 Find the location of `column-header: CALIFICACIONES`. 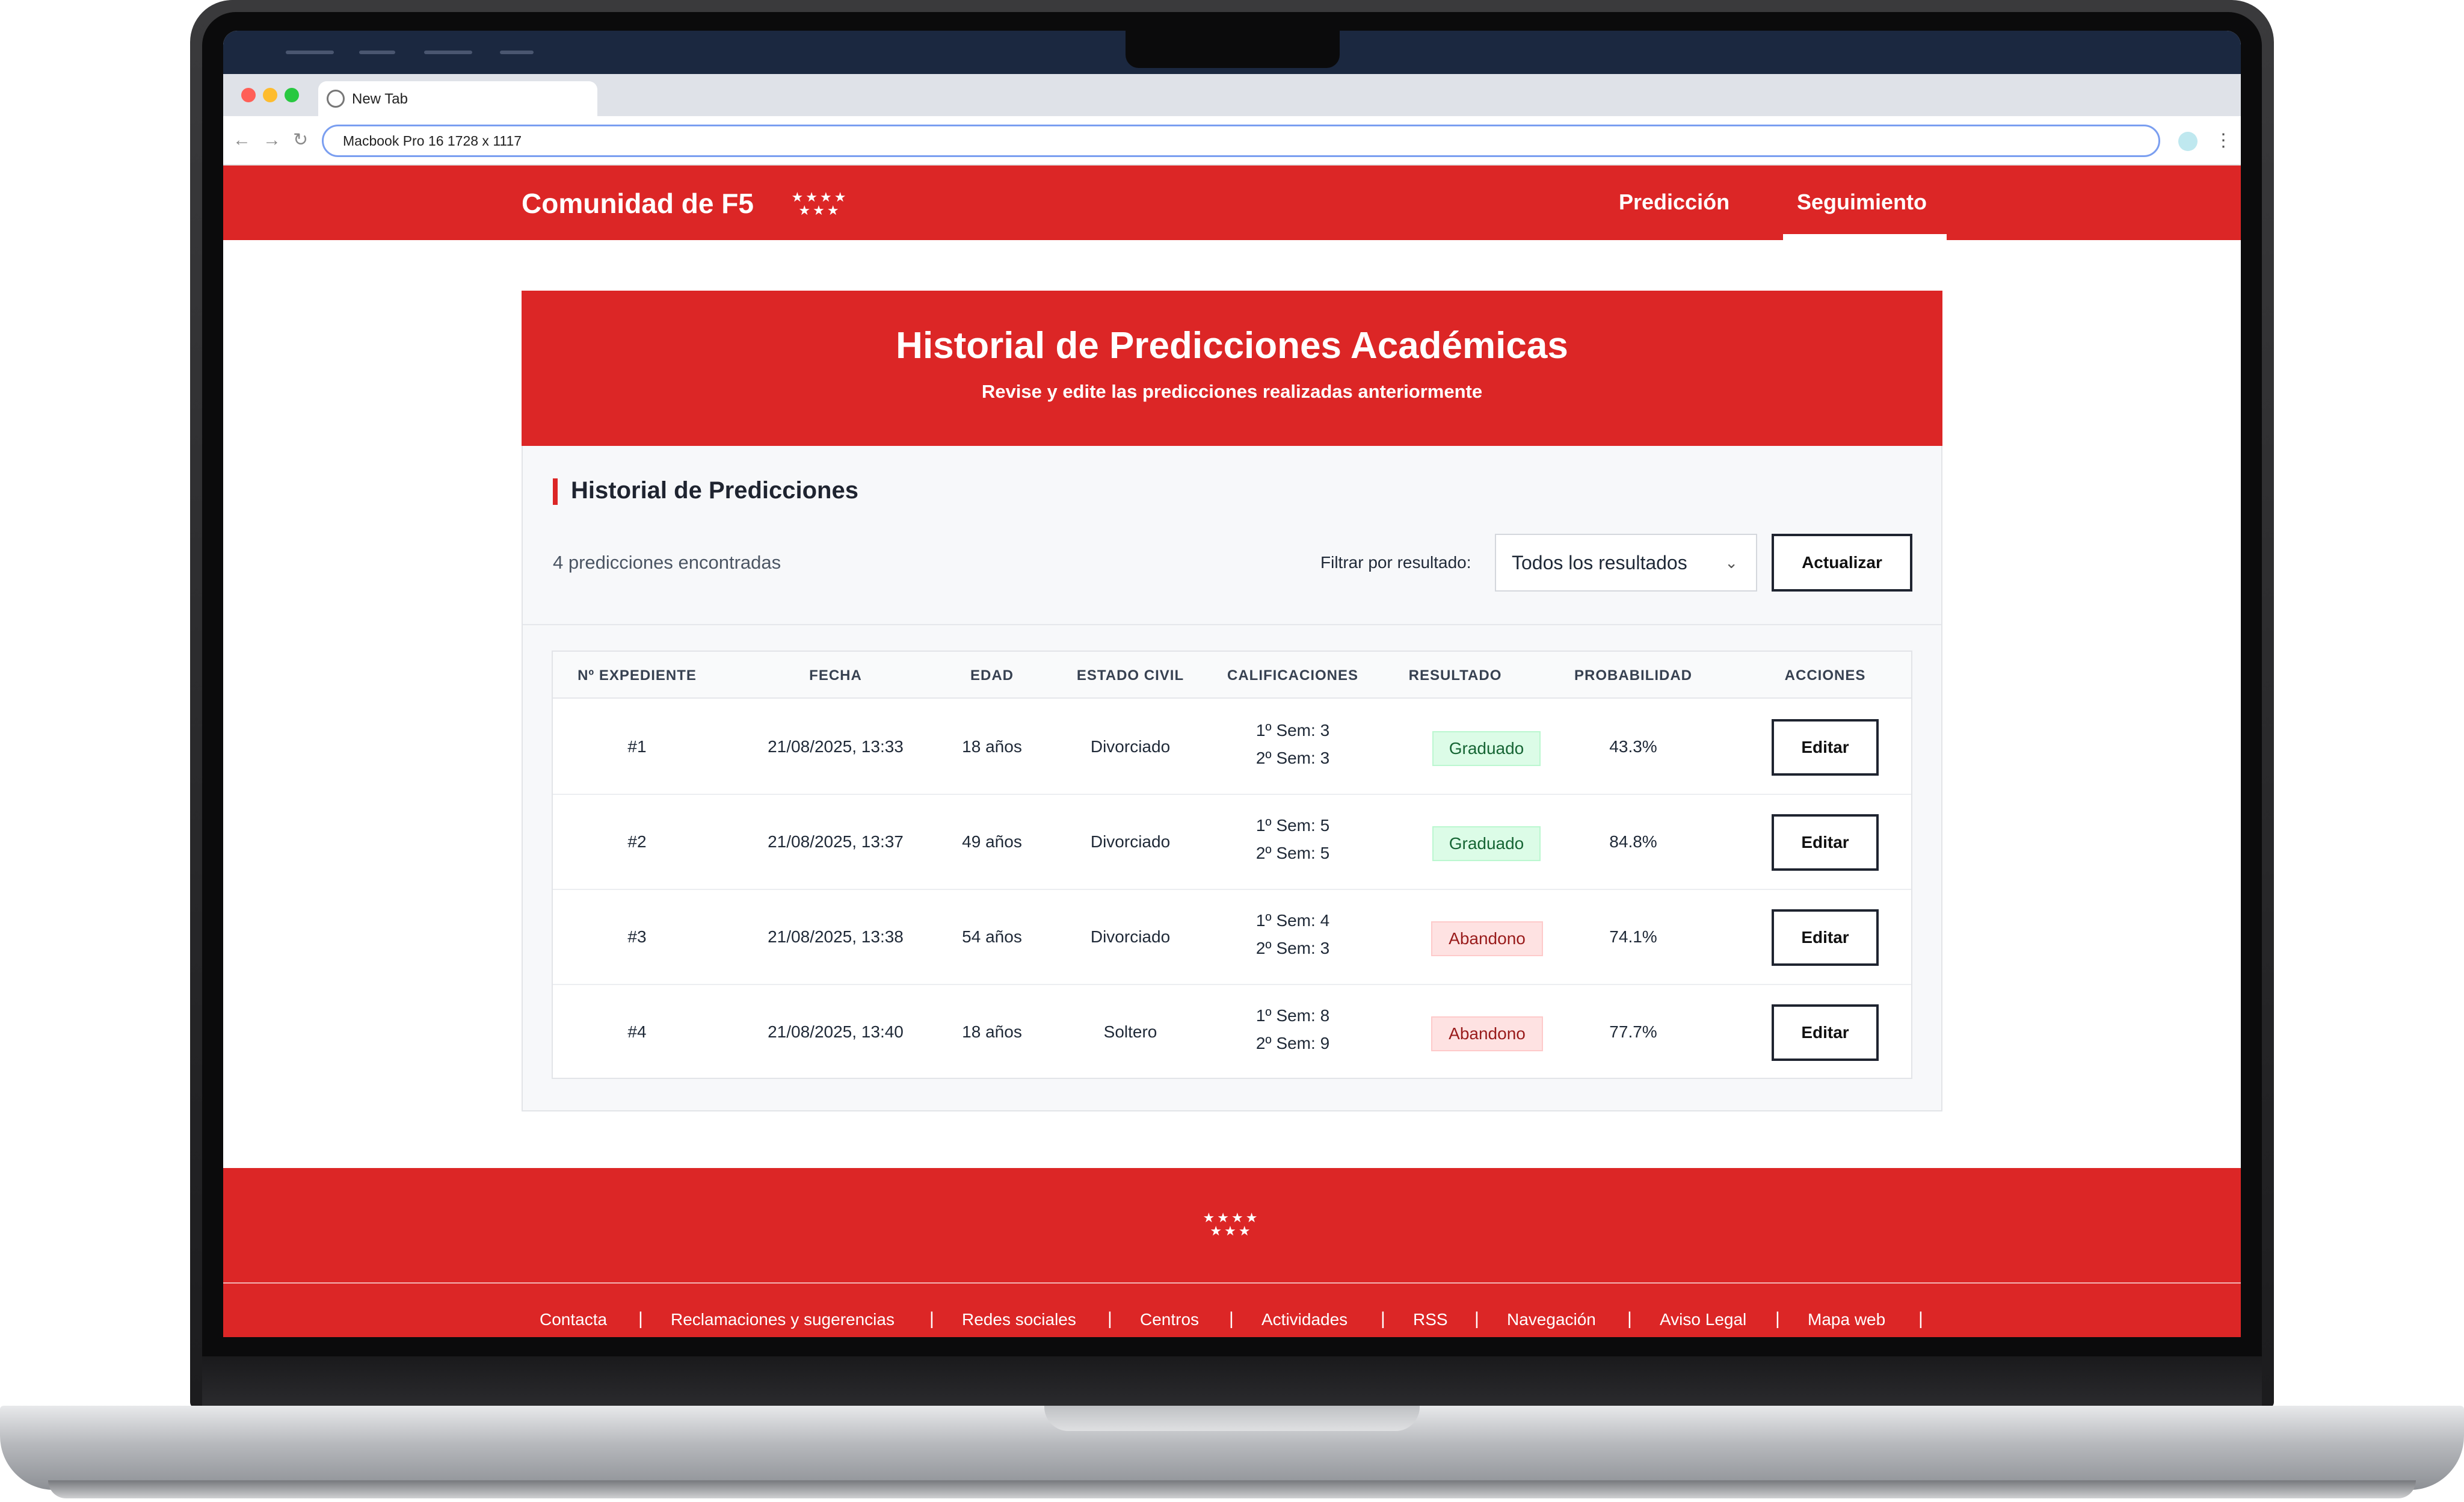

column-header: CALIFICACIONES is located at coordinates (1293, 675).